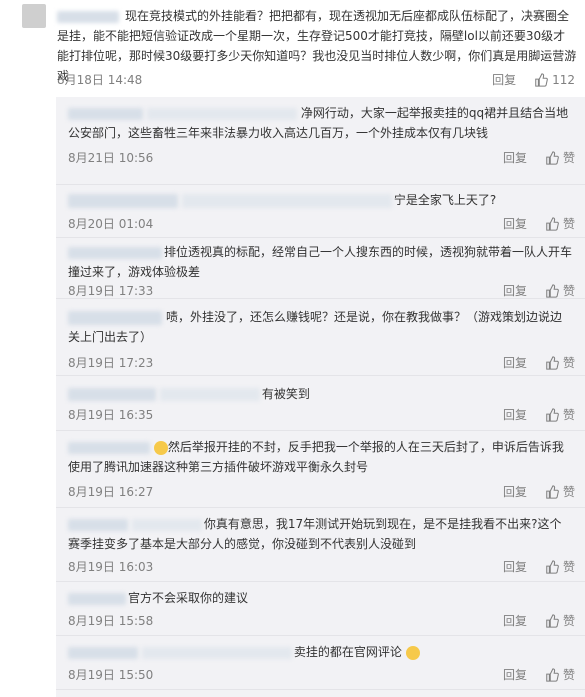 Image resolution: width=585 pixels, height=697 pixels. Describe the element at coordinates (320, 200) in the screenshot. I see `reply-text: 宁是全家飞上天了?` at that location.